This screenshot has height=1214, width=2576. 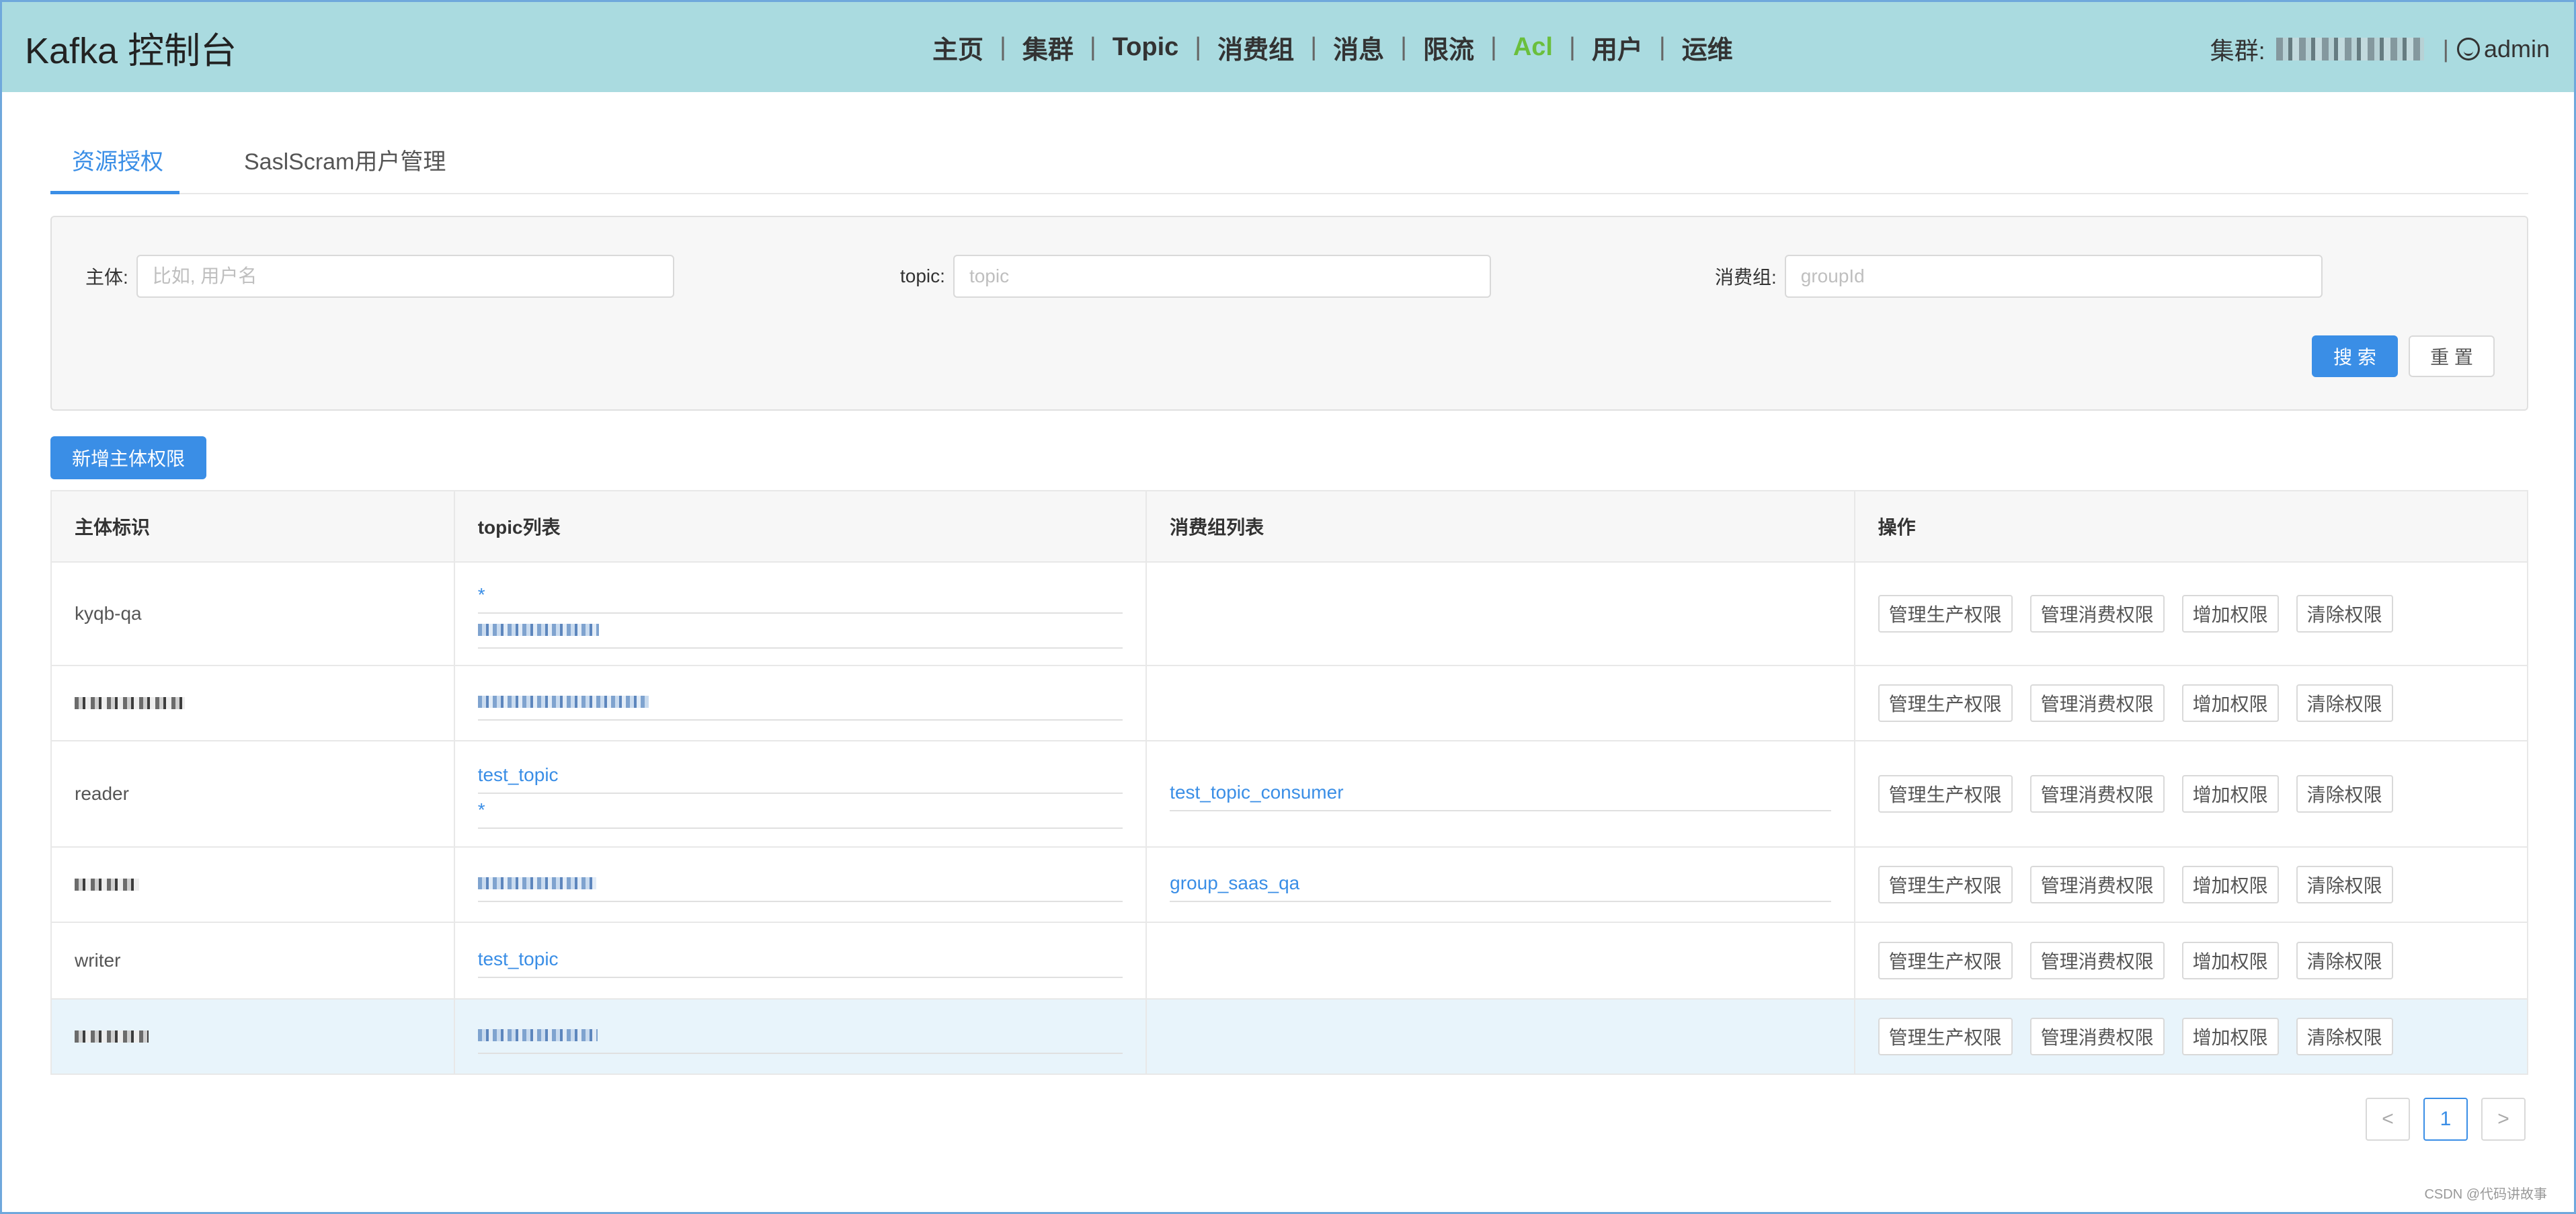 I want to click on table-row: group_saas_qa 管理生产权限 管理消费权限 增加权限 清除权限, so click(x=1290, y=885).